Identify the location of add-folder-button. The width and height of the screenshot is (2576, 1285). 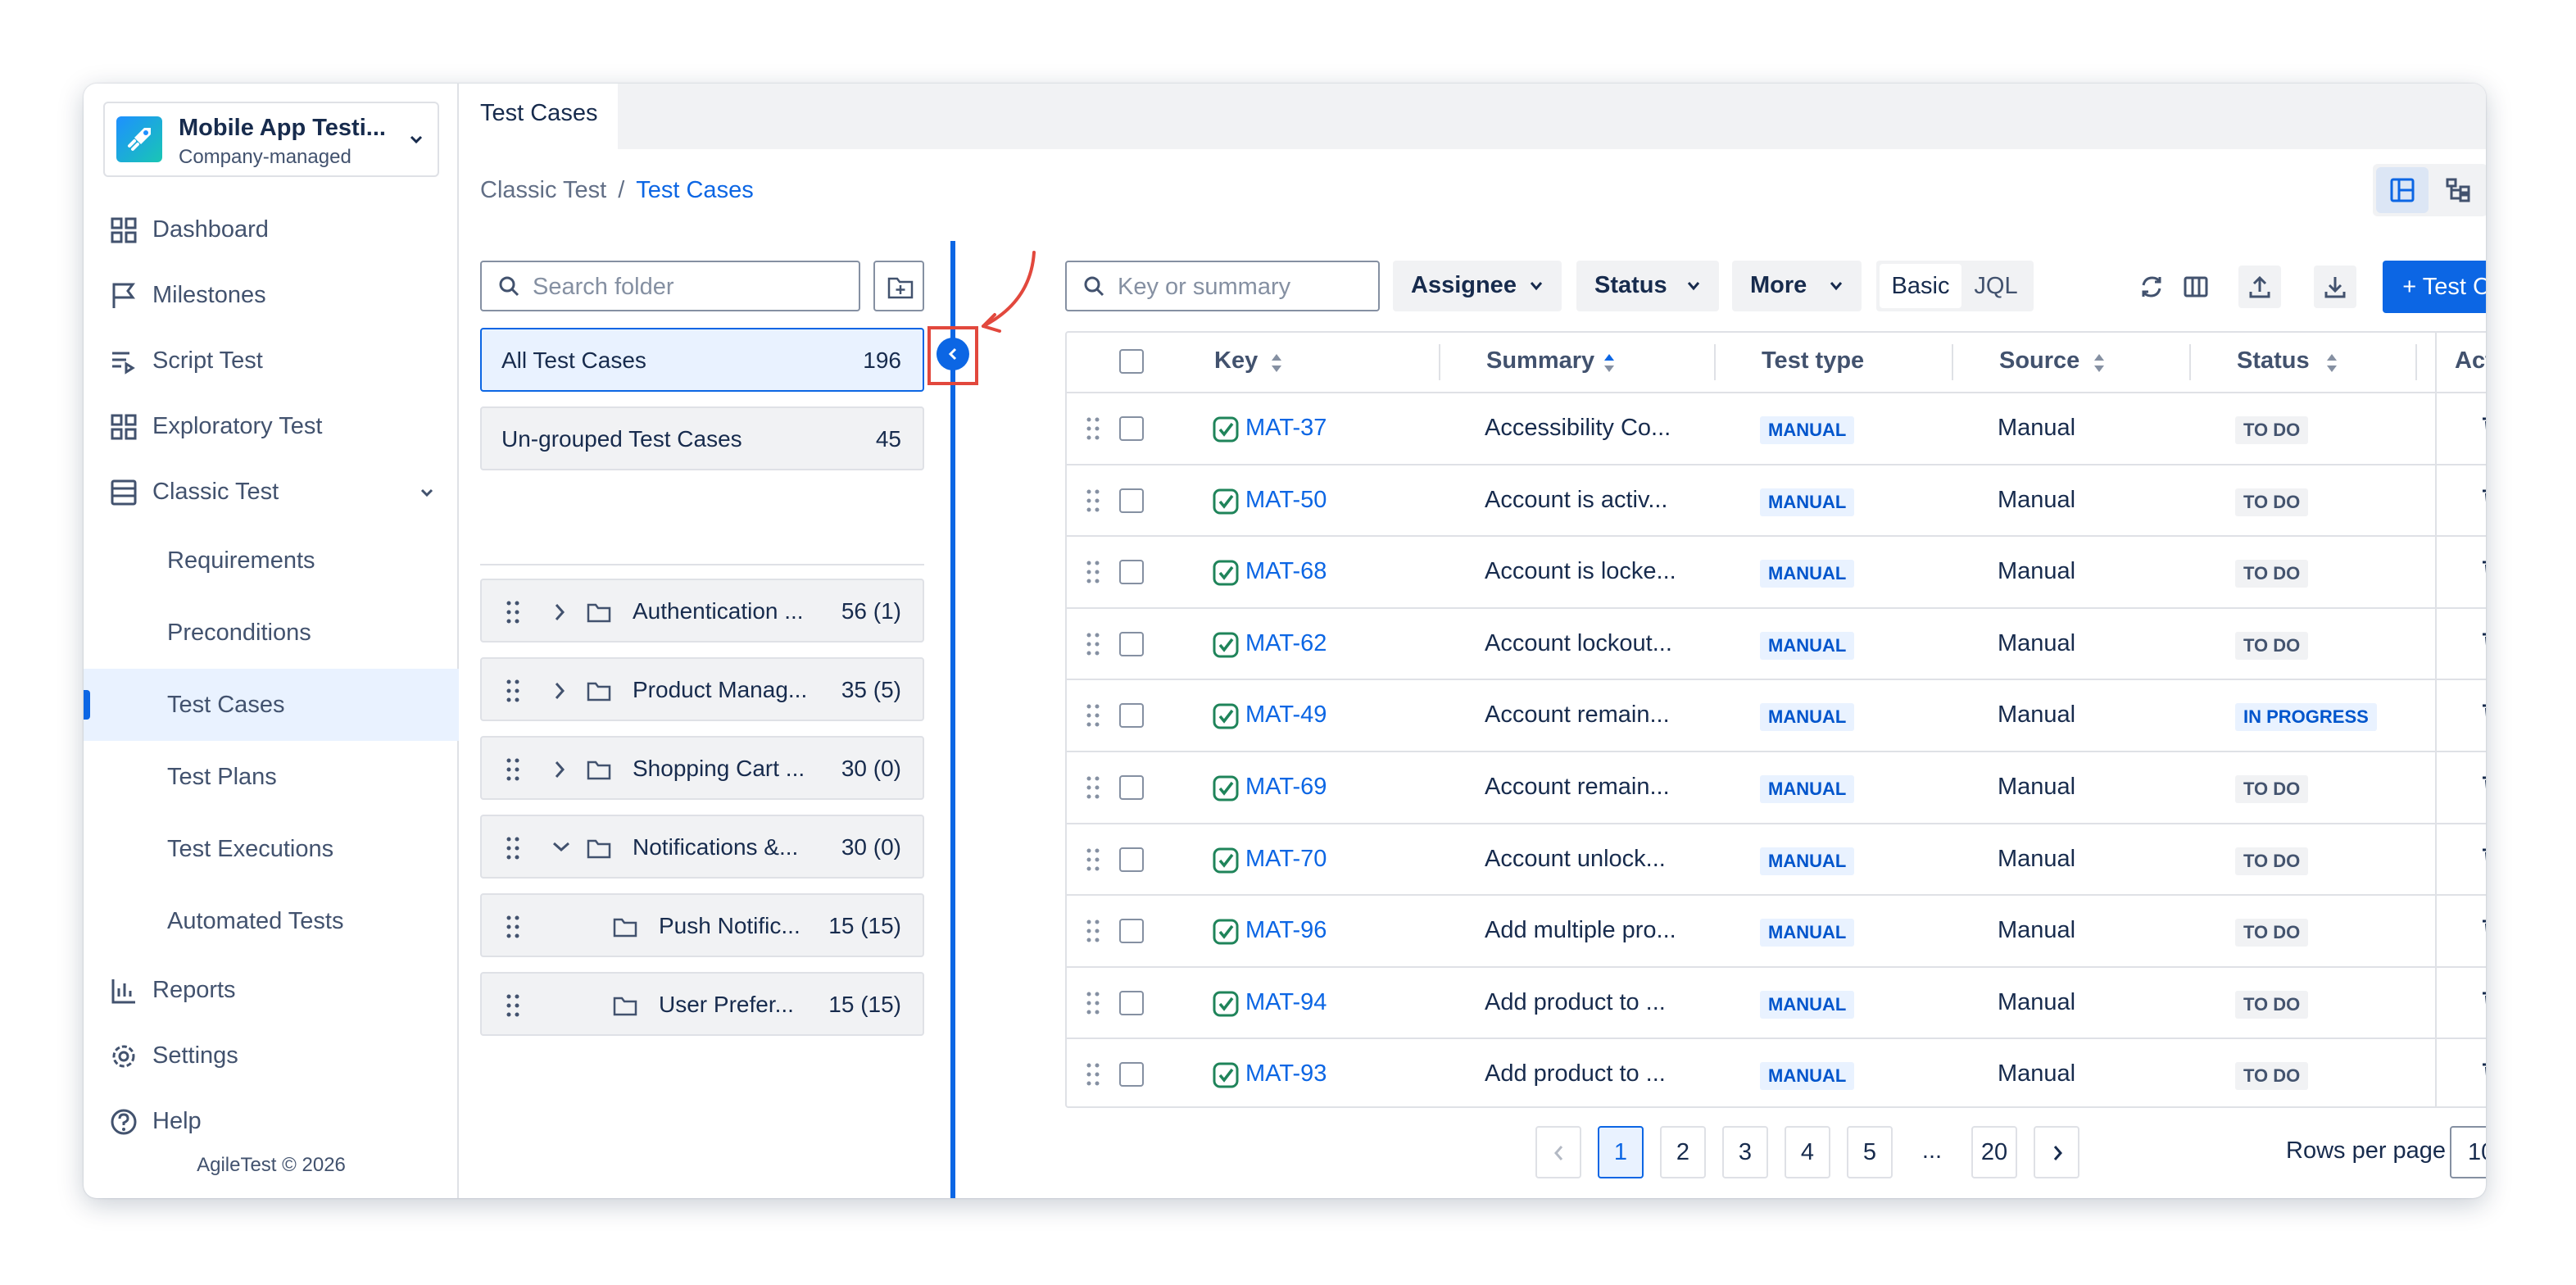
(899, 286).